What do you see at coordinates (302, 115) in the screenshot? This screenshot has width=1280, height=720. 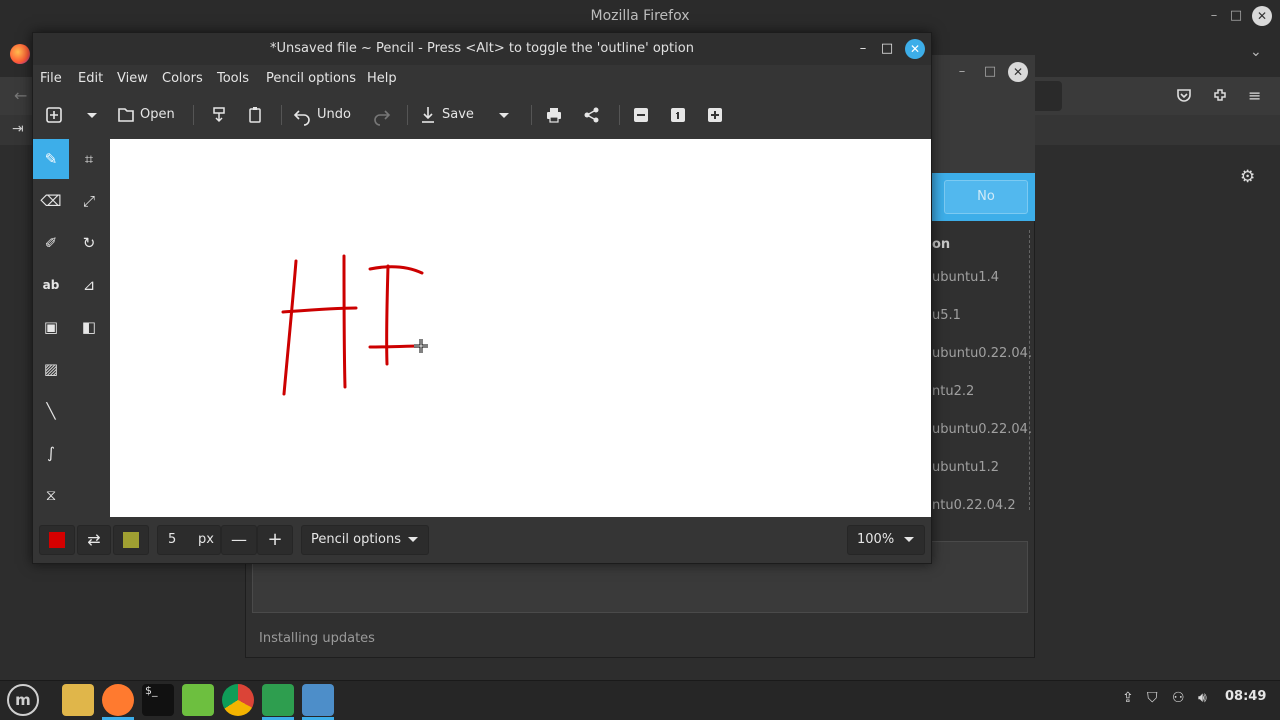 I see `undo-icon` at bounding box center [302, 115].